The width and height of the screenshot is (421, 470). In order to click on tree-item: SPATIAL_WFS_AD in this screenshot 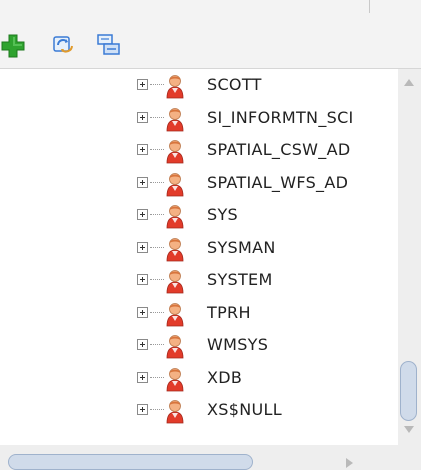, I will do `click(199, 183)`.